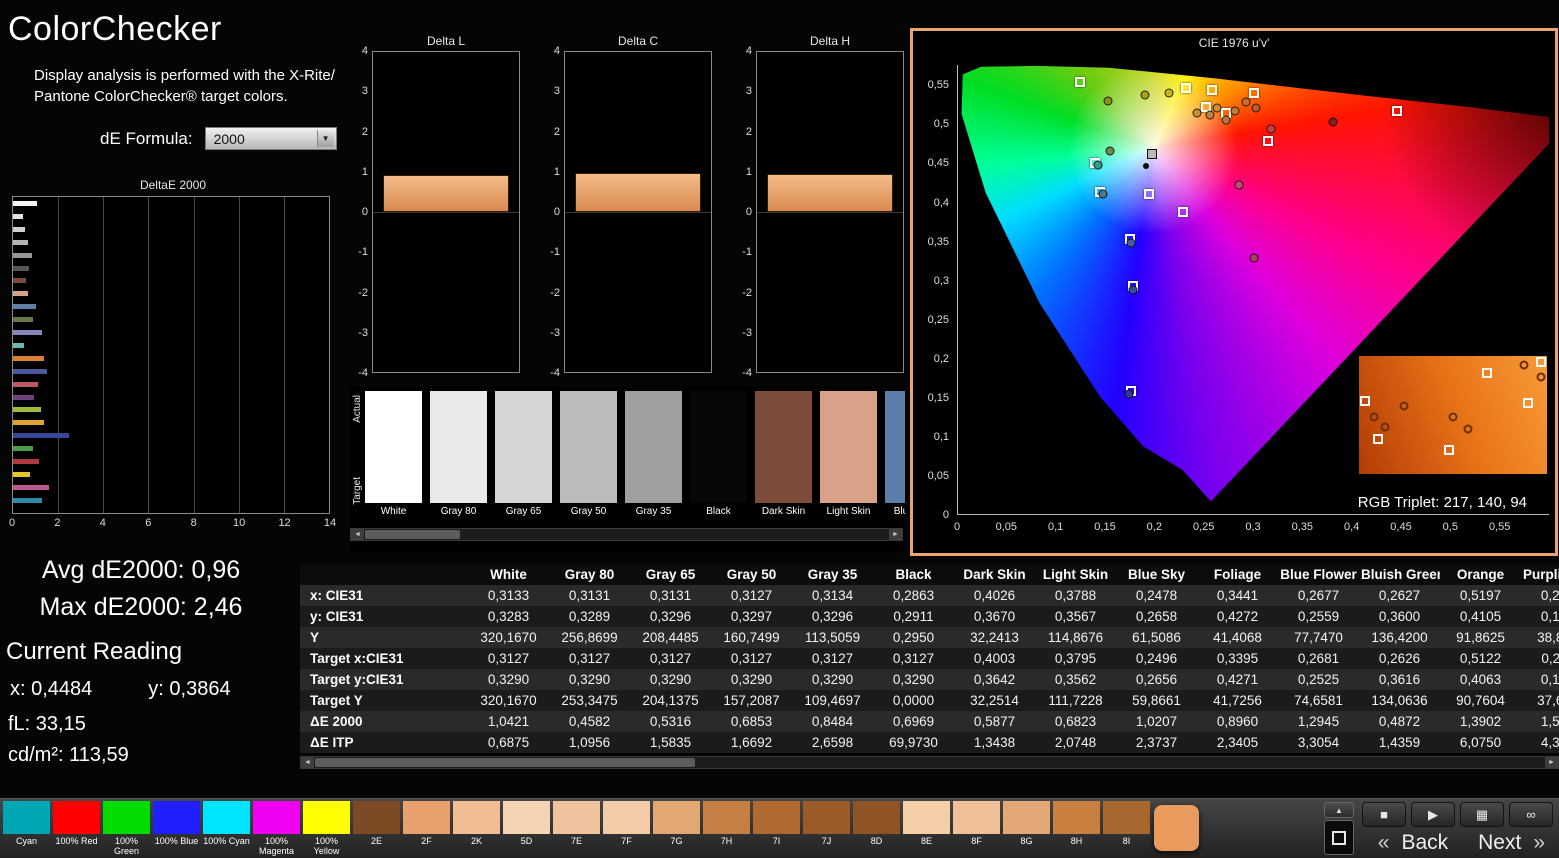 The height and width of the screenshot is (858, 1559). What do you see at coordinates (751, 637) in the screenshot?
I see `table-cell: 160,7499` at bounding box center [751, 637].